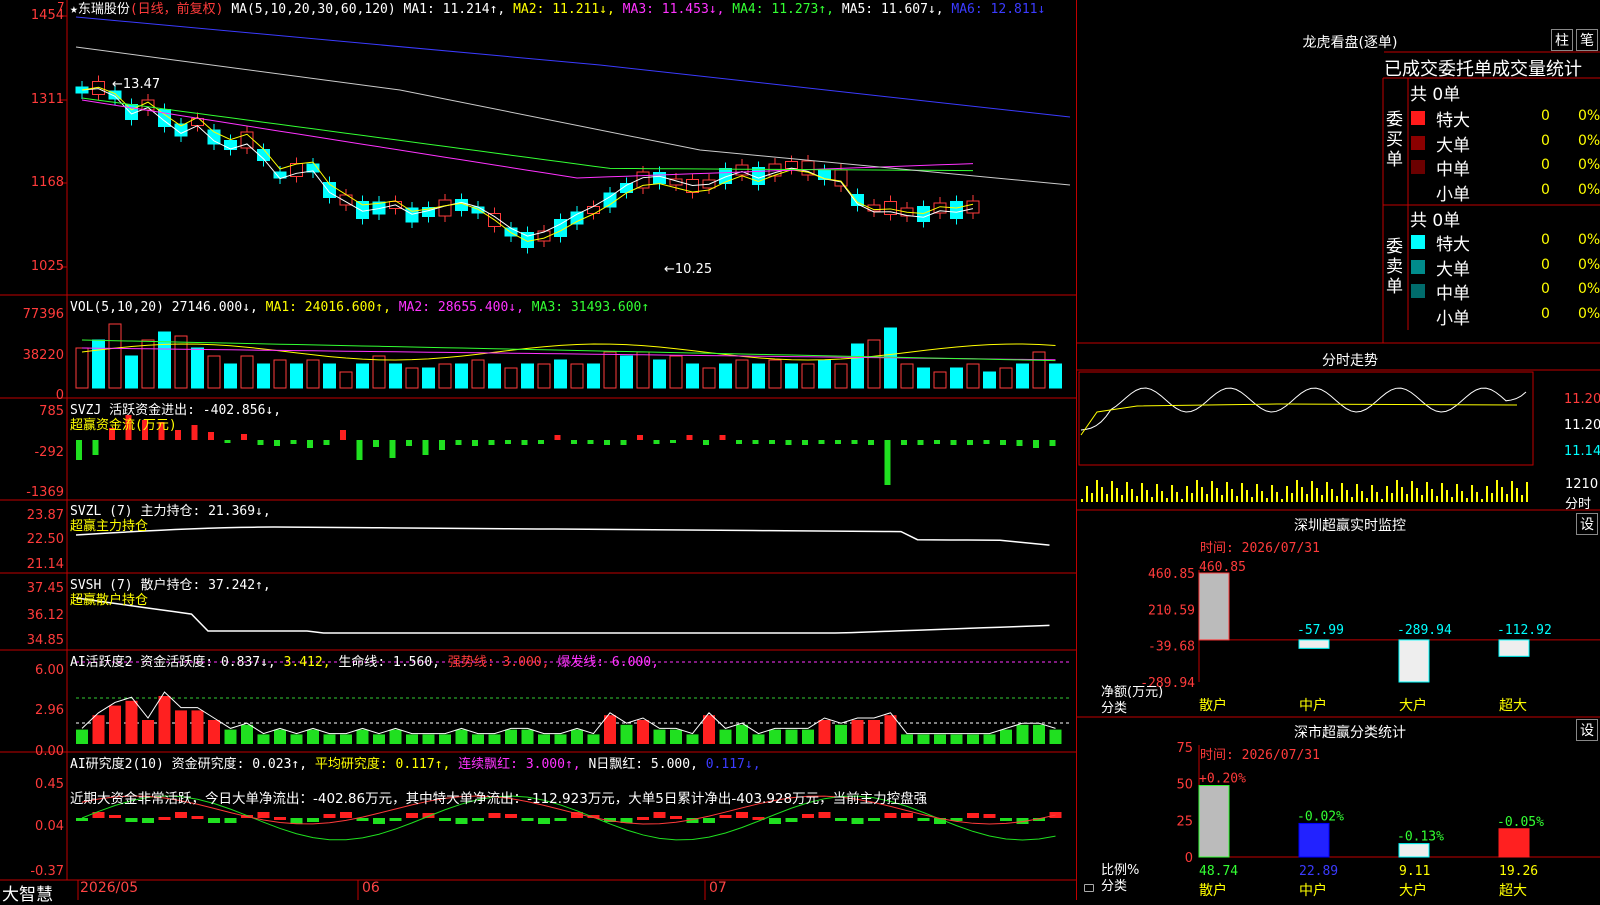 The image size is (1600, 905). Describe the element at coordinates (47, 182) in the screenshot. I see `price-tick-3: 1168` at that location.